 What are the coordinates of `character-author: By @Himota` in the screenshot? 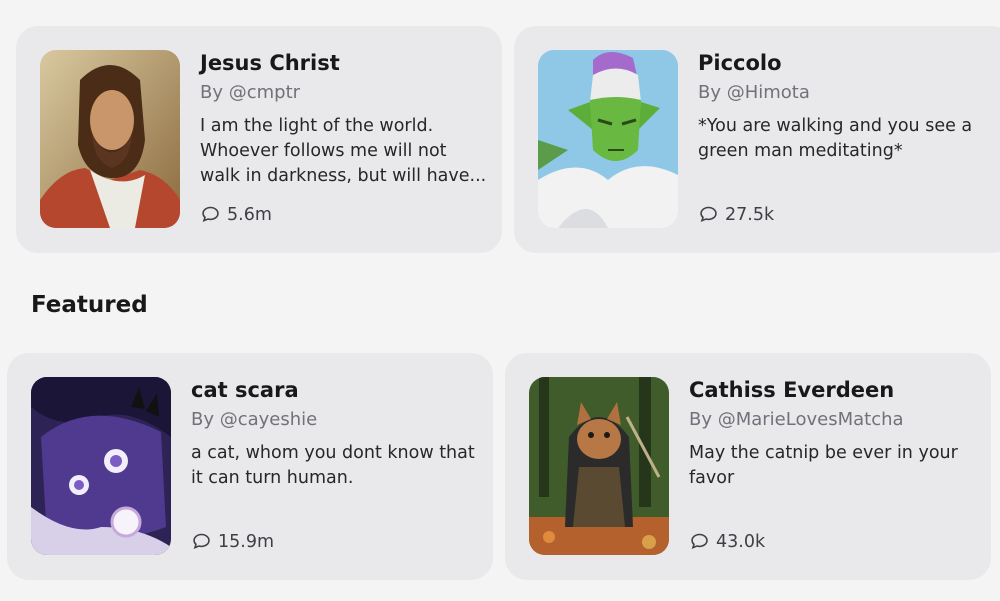 It's located at (754, 92).